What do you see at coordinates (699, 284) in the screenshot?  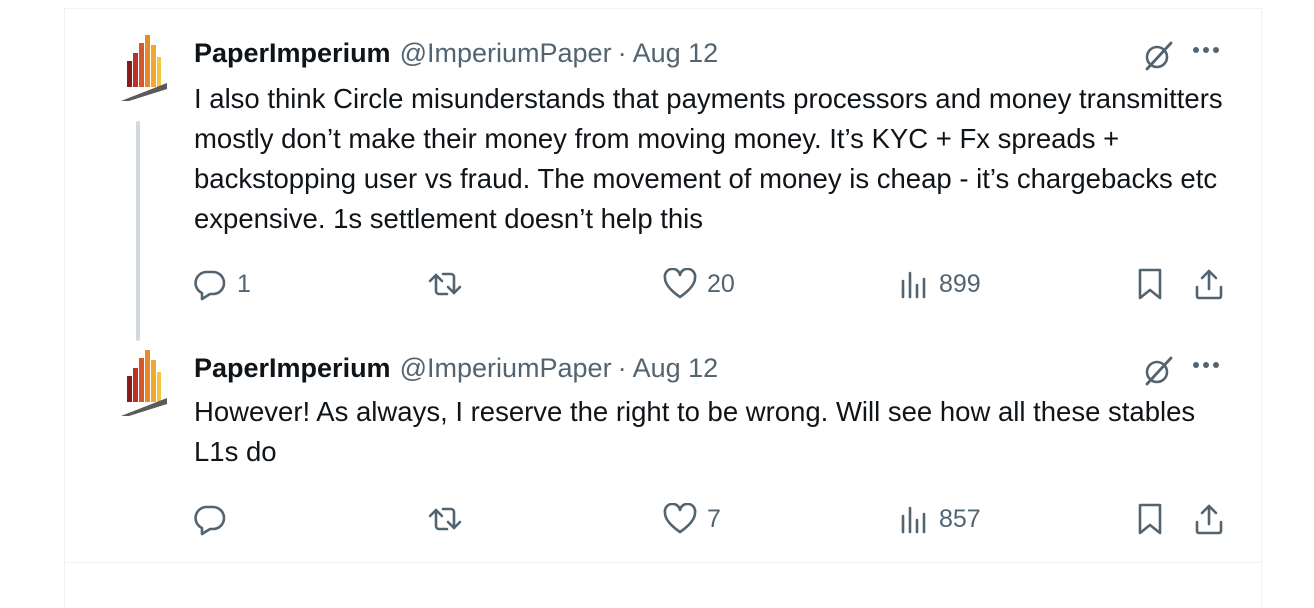 I see `like-button: 20` at bounding box center [699, 284].